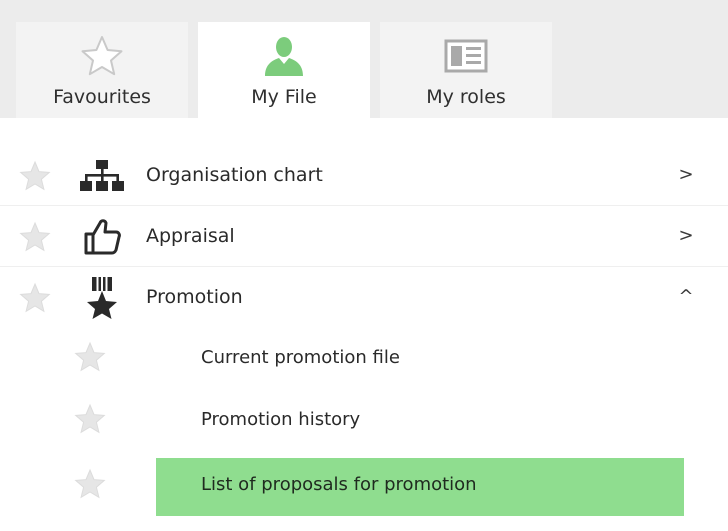 The height and width of the screenshot is (531, 728). Describe the element at coordinates (466, 56) in the screenshot. I see `id-card-icon` at that location.